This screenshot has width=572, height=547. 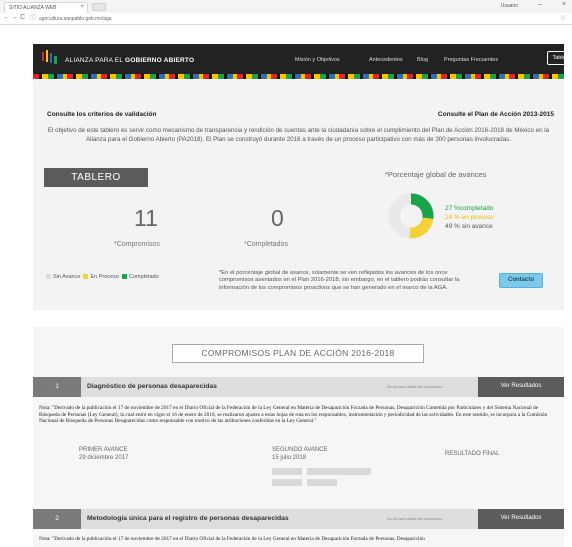 What do you see at coordinates (101, 114) in the screenshot?
I see `validation-criteria-link: Consulte los criterios de validación` at bounding box center [101, 114].